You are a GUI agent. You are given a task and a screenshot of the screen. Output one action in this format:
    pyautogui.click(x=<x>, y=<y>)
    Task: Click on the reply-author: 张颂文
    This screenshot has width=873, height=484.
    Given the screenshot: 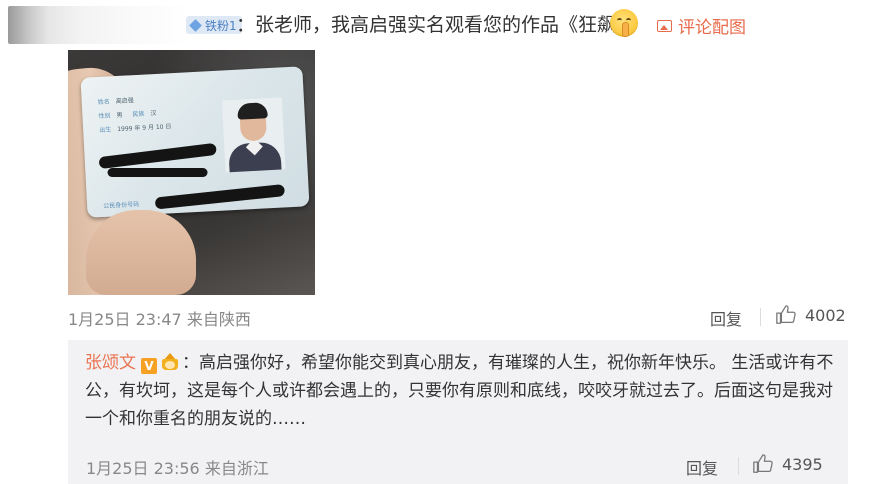 What is the action you would take?
    pyautogui.click(x=110, y=363)
    